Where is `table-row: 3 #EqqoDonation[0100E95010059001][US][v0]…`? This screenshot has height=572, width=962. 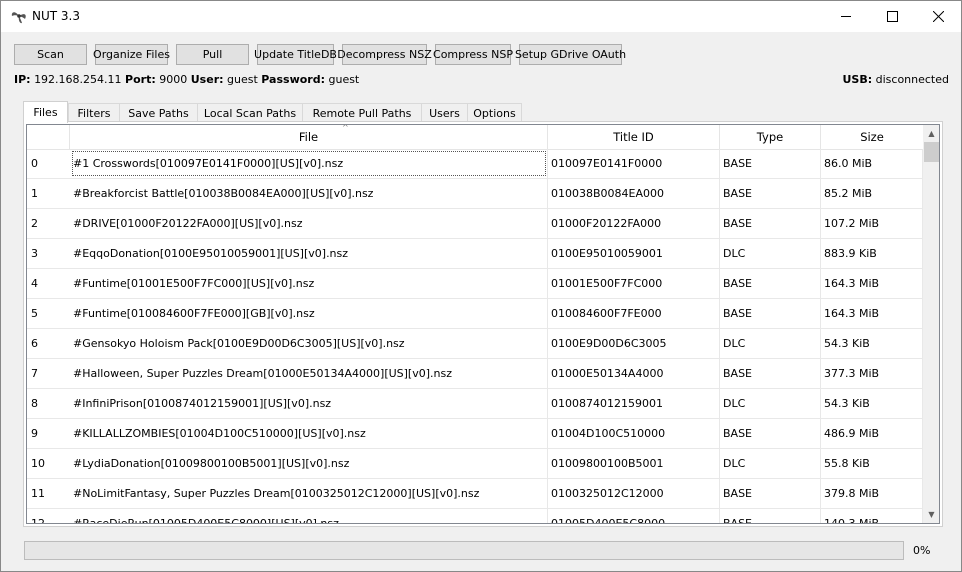
table-row: 3 #EqqoDonation[0100E95010059001][US][v0]… is located at coordinates (475, 254).